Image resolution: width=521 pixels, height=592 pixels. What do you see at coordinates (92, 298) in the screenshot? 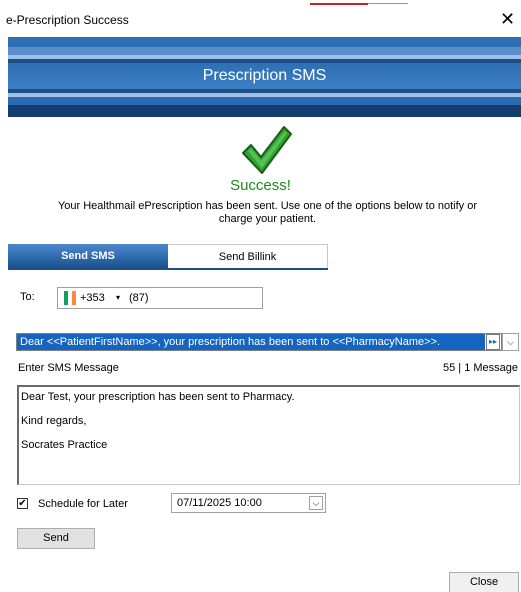
I see `country-code: +353` at bounding box center [92, 298].